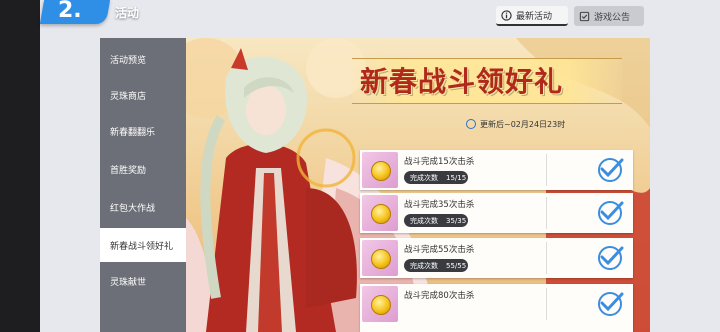 The image size is (720, 332). What do you see at coordinates (439, 162) in the screenshot?
I see `task-name: 战斗完成15次击杀` at bounding box center [439, 162].